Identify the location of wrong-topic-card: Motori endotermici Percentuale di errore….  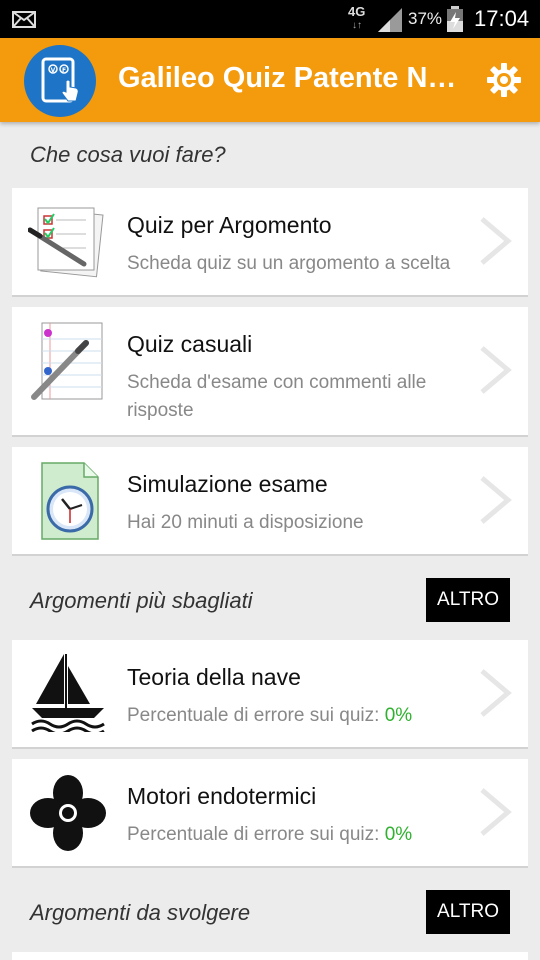
(270, 813).